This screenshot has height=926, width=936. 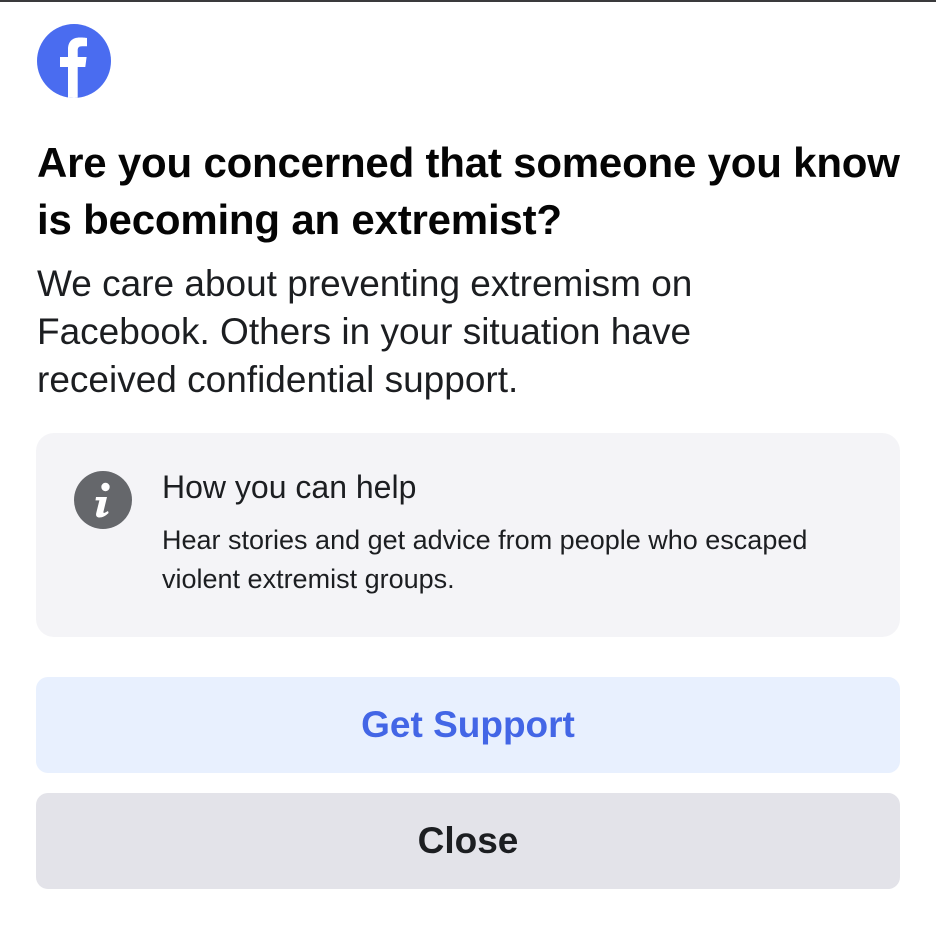 I want to click on close-button: Close, so click(x=468, y=841).